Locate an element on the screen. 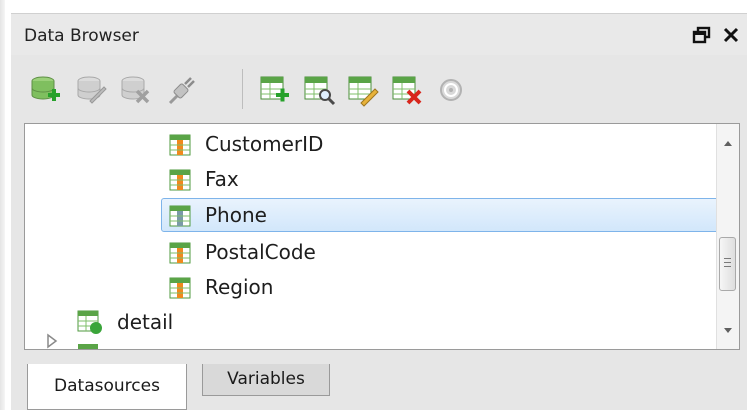 The height and width of the screenshot is (410, 753). toolbar-separator is located at coordinates (242, 89).